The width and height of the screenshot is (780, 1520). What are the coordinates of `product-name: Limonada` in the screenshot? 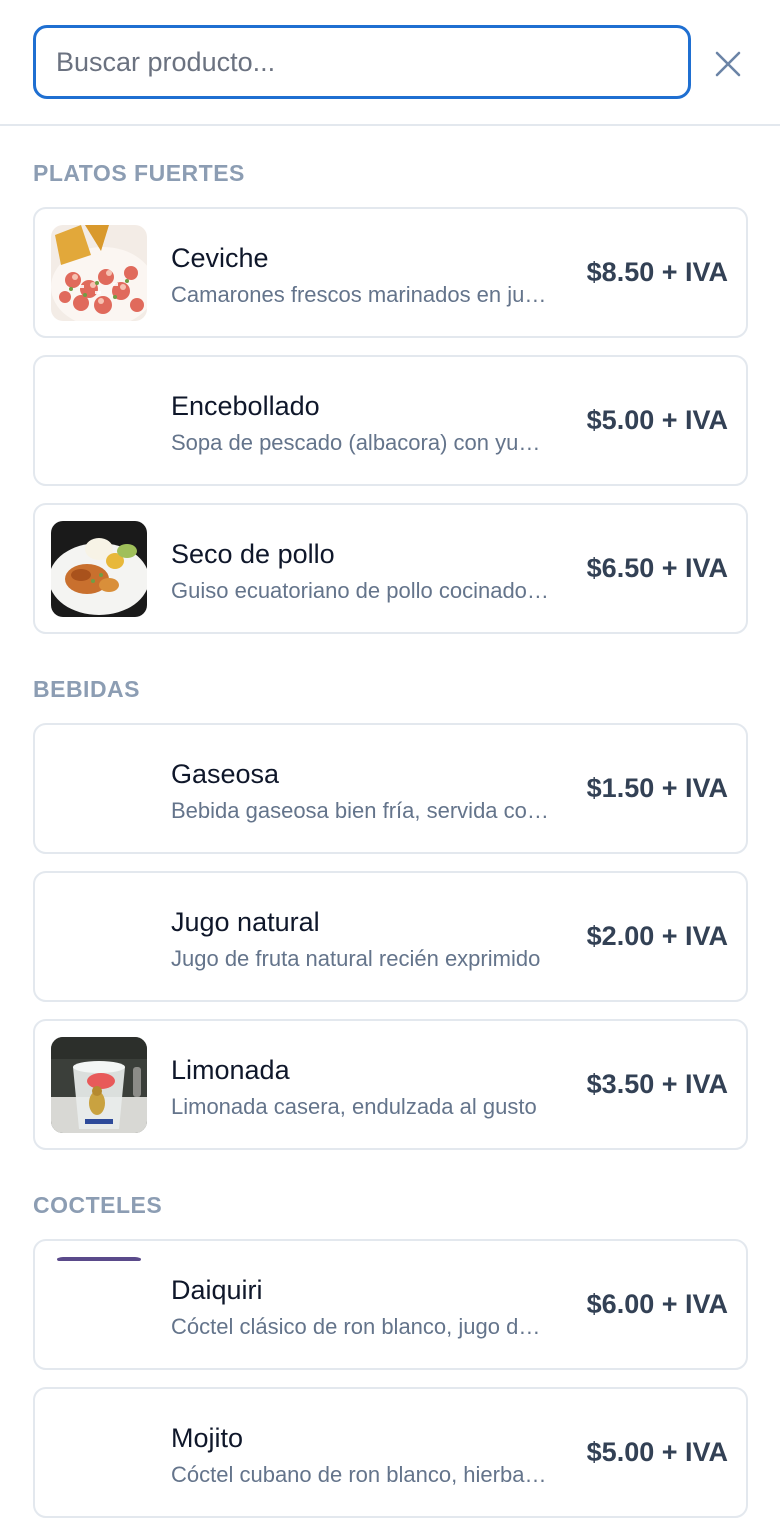 It's located at (230, 1070).